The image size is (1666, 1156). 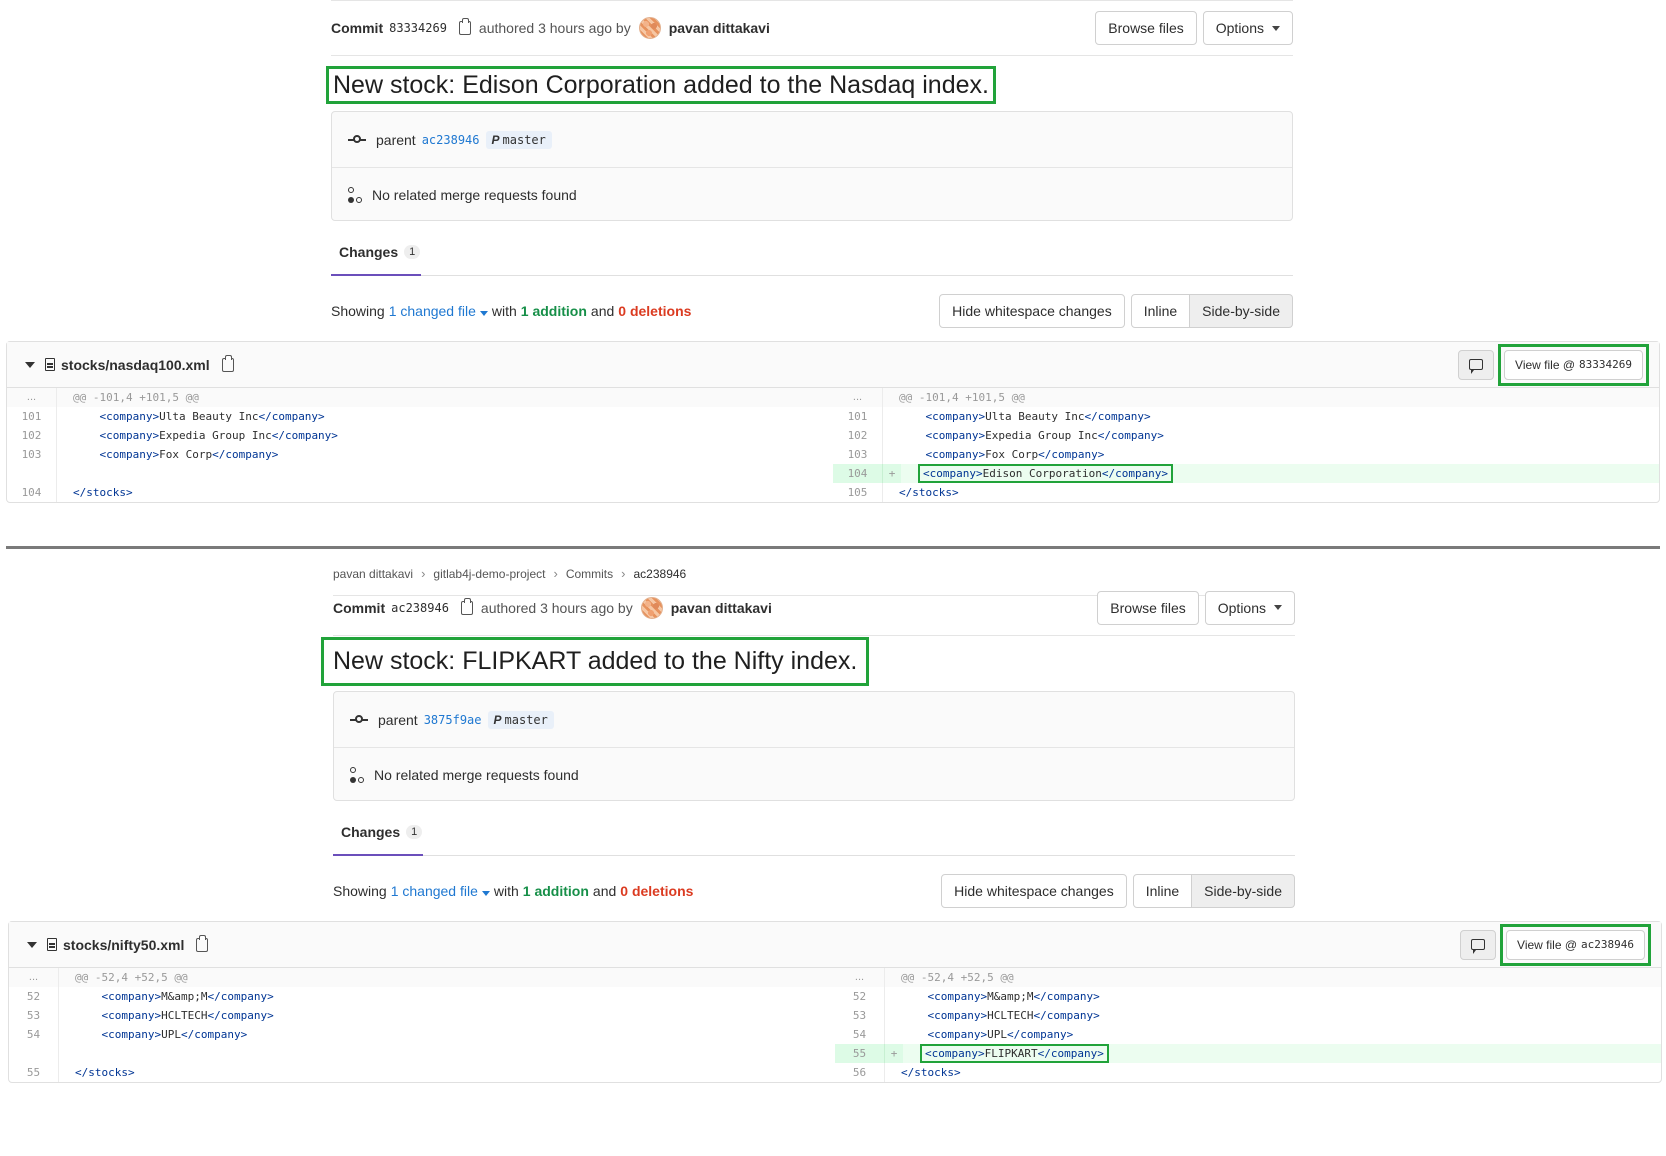 What do you see at coordinates (1545, 364) in the screenshot?
I see `view-file-label: View file @` at bounding box center [1545, 364].